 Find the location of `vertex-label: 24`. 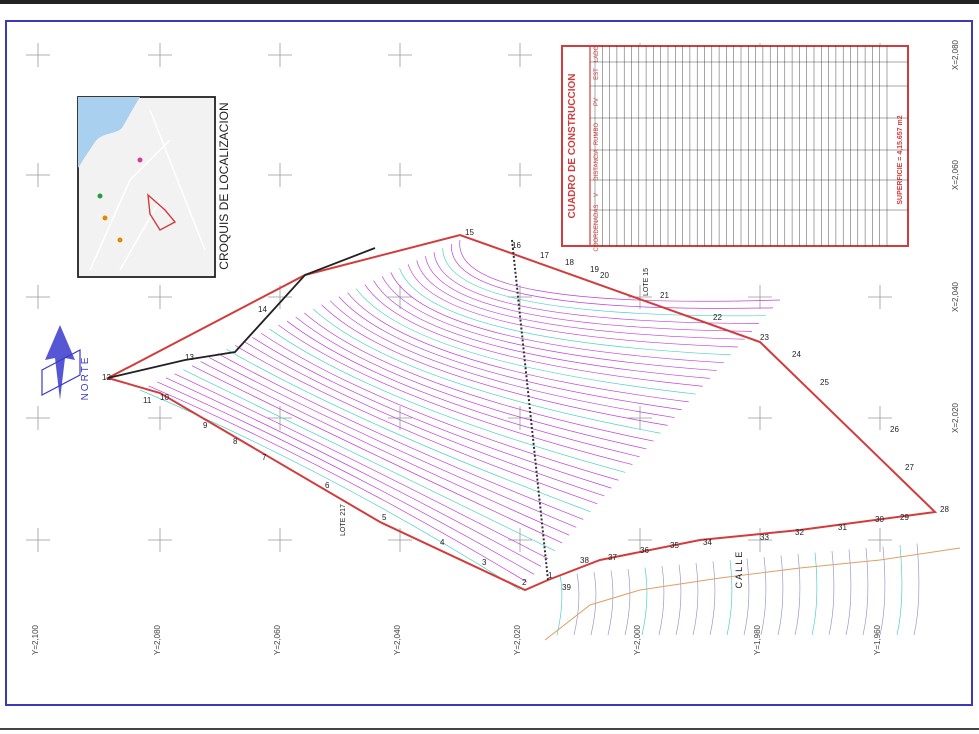

vertex-label: 24 is located at coordinates (796, 354).